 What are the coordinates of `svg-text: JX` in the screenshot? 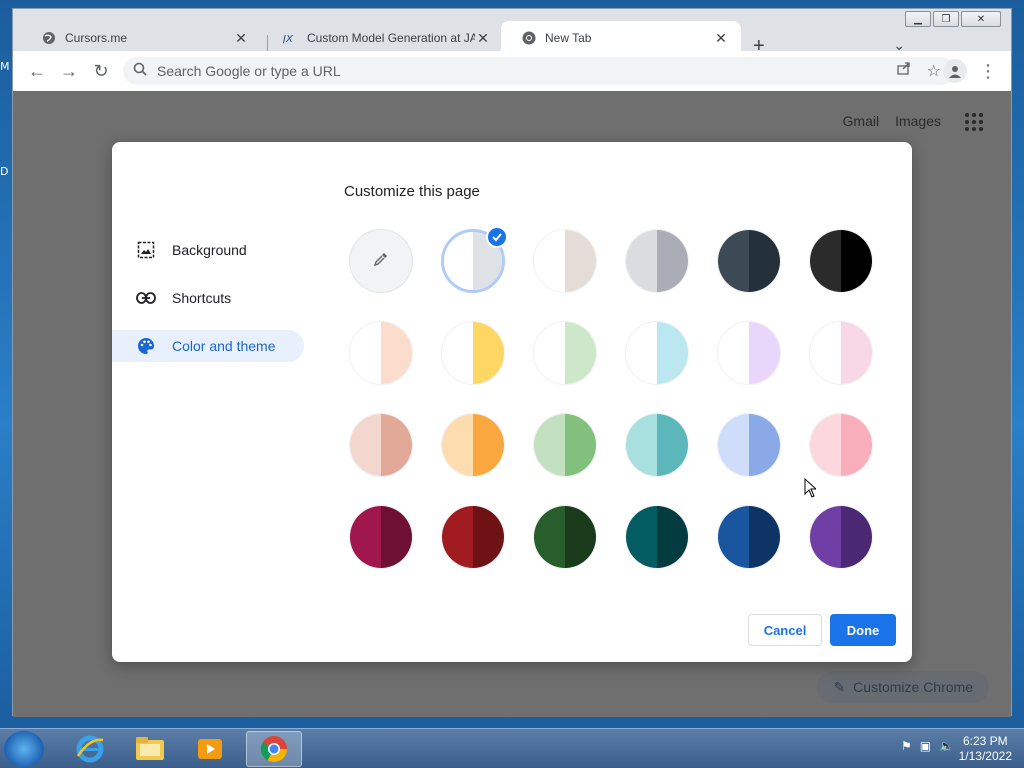 It's located at (288, 39).